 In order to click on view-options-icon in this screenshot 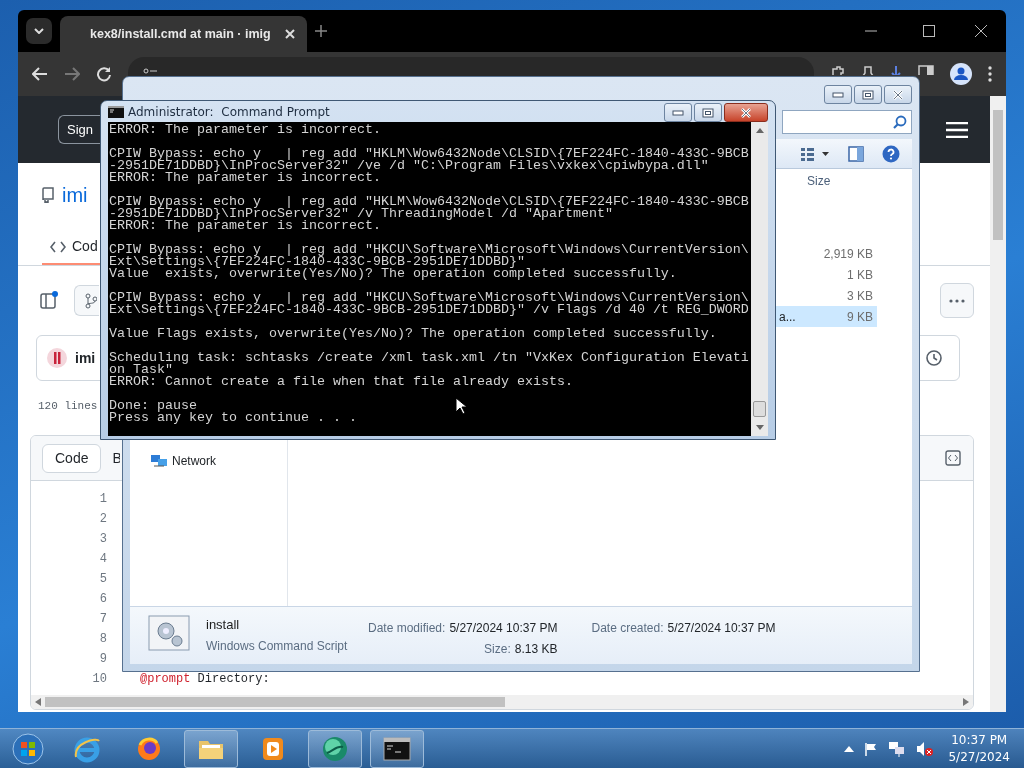, I will do `click(815, 153)`.